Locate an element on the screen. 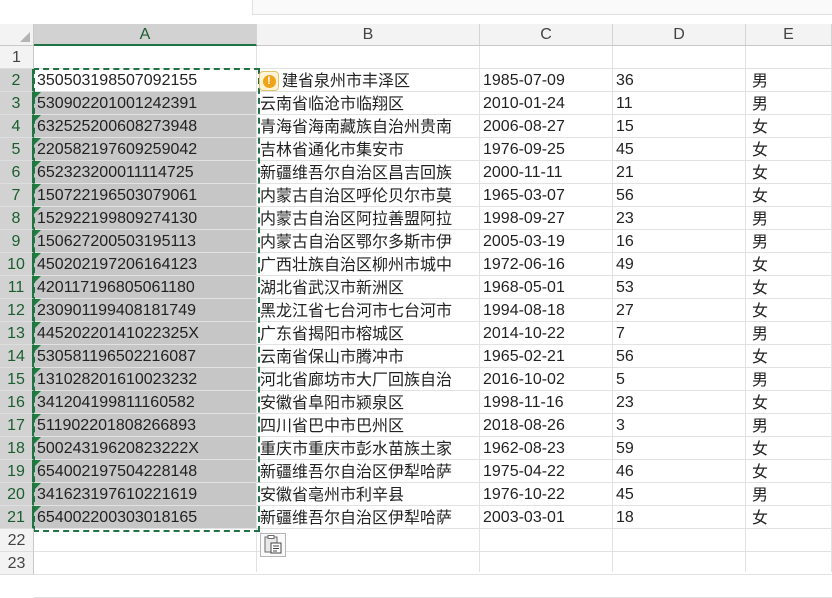  age-cell: 59 is located at coordinates (679, 448).